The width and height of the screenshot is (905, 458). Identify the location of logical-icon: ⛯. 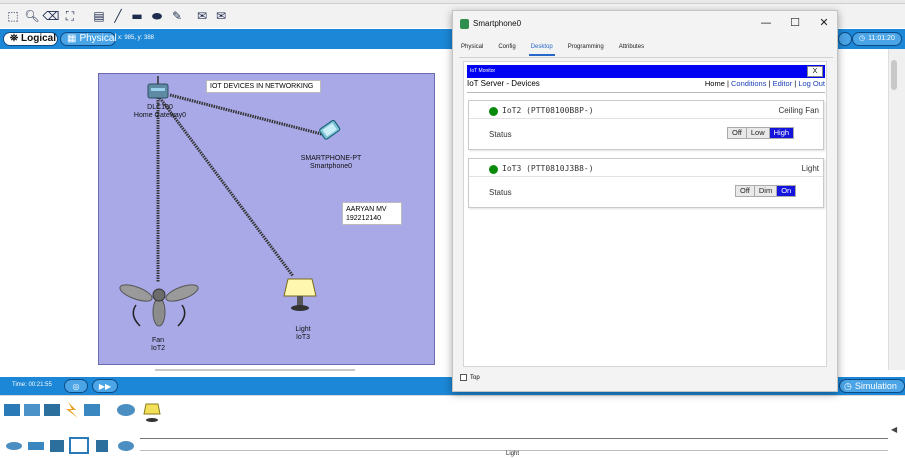
(14, 38).